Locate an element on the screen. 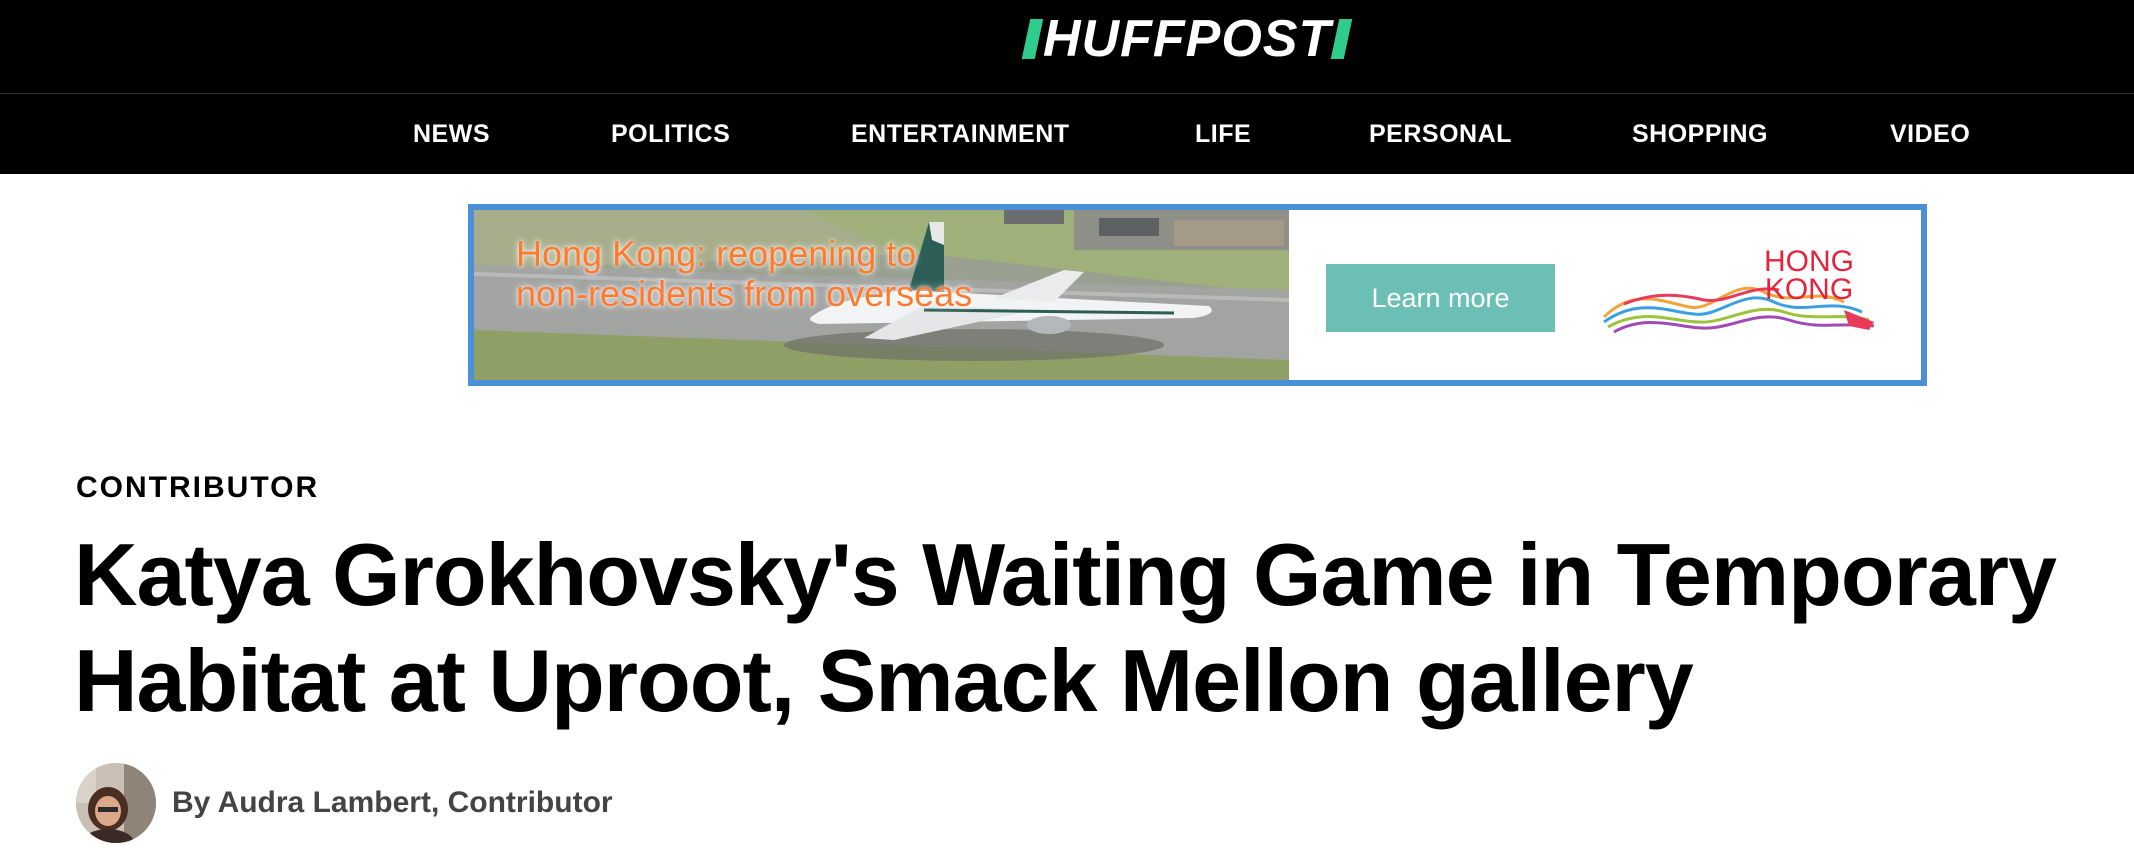  hong-kong-brand-text: HONG KONG is located at coordinates (1809, 275).